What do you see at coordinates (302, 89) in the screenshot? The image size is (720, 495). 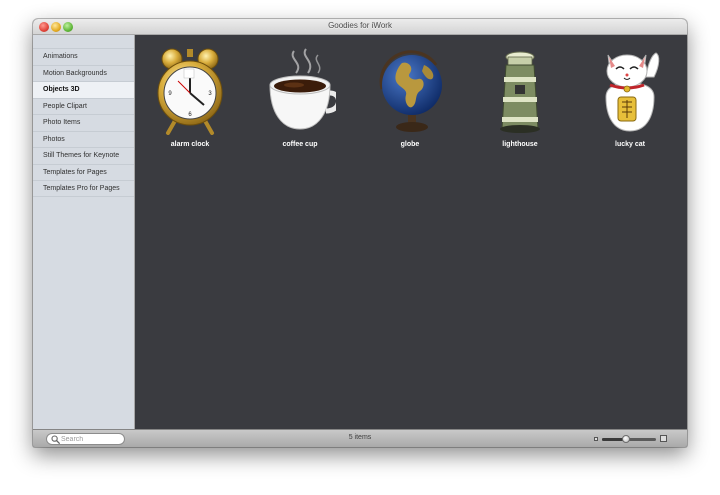 I see `coffee-cup-icon` at bounding box center [302, 89].